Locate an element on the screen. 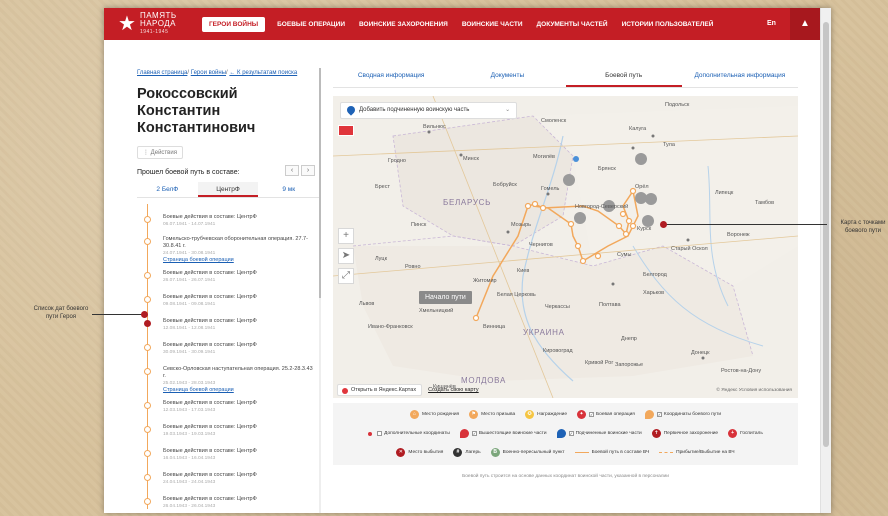 Image resolution: width=888 pixels, height=516 pixels. legend-item: ✓ Подчиненные воинские части is located at coordinates (599, 433).